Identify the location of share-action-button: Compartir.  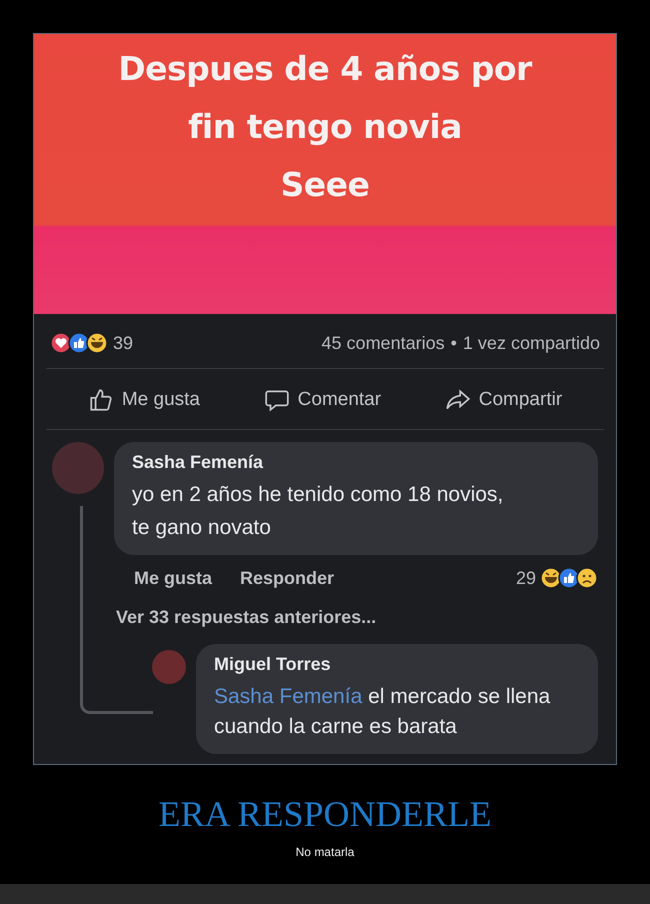
(503, 400).